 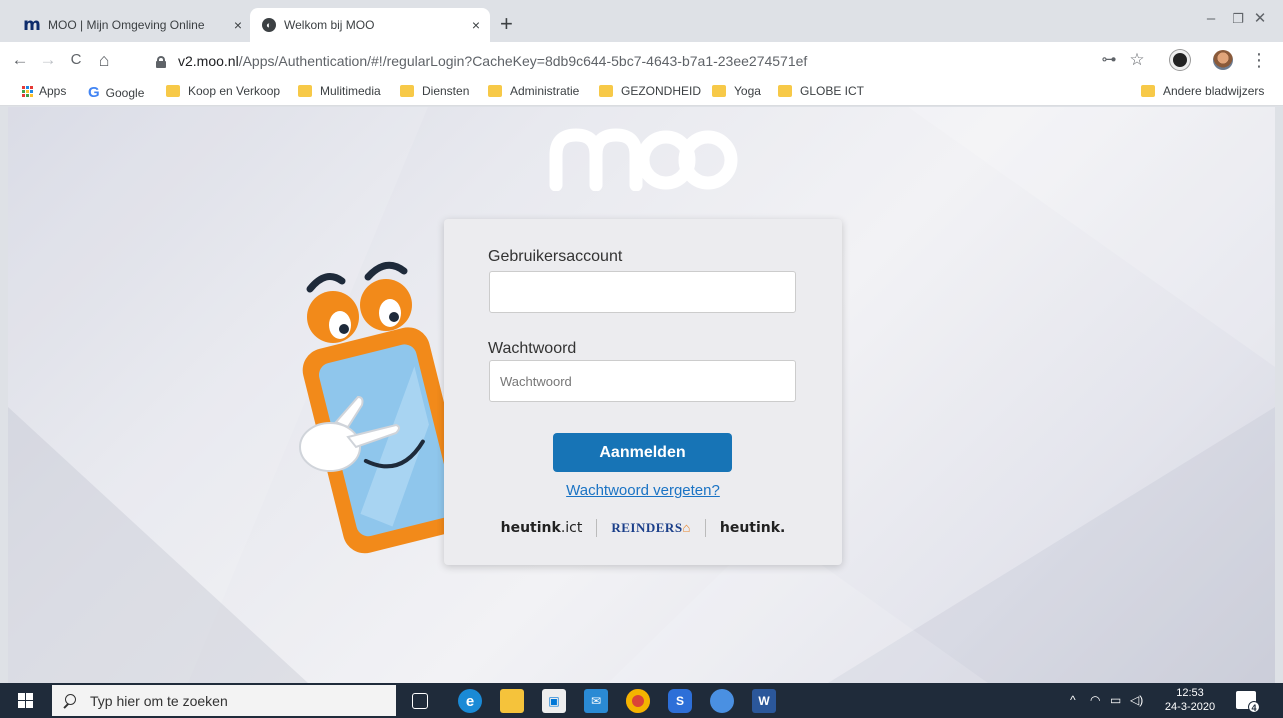 What do you see at coordinates (350, 91) in the screenshot?
I see `bookmark-label: Mulitimedia` at bounding box center [350, 91].